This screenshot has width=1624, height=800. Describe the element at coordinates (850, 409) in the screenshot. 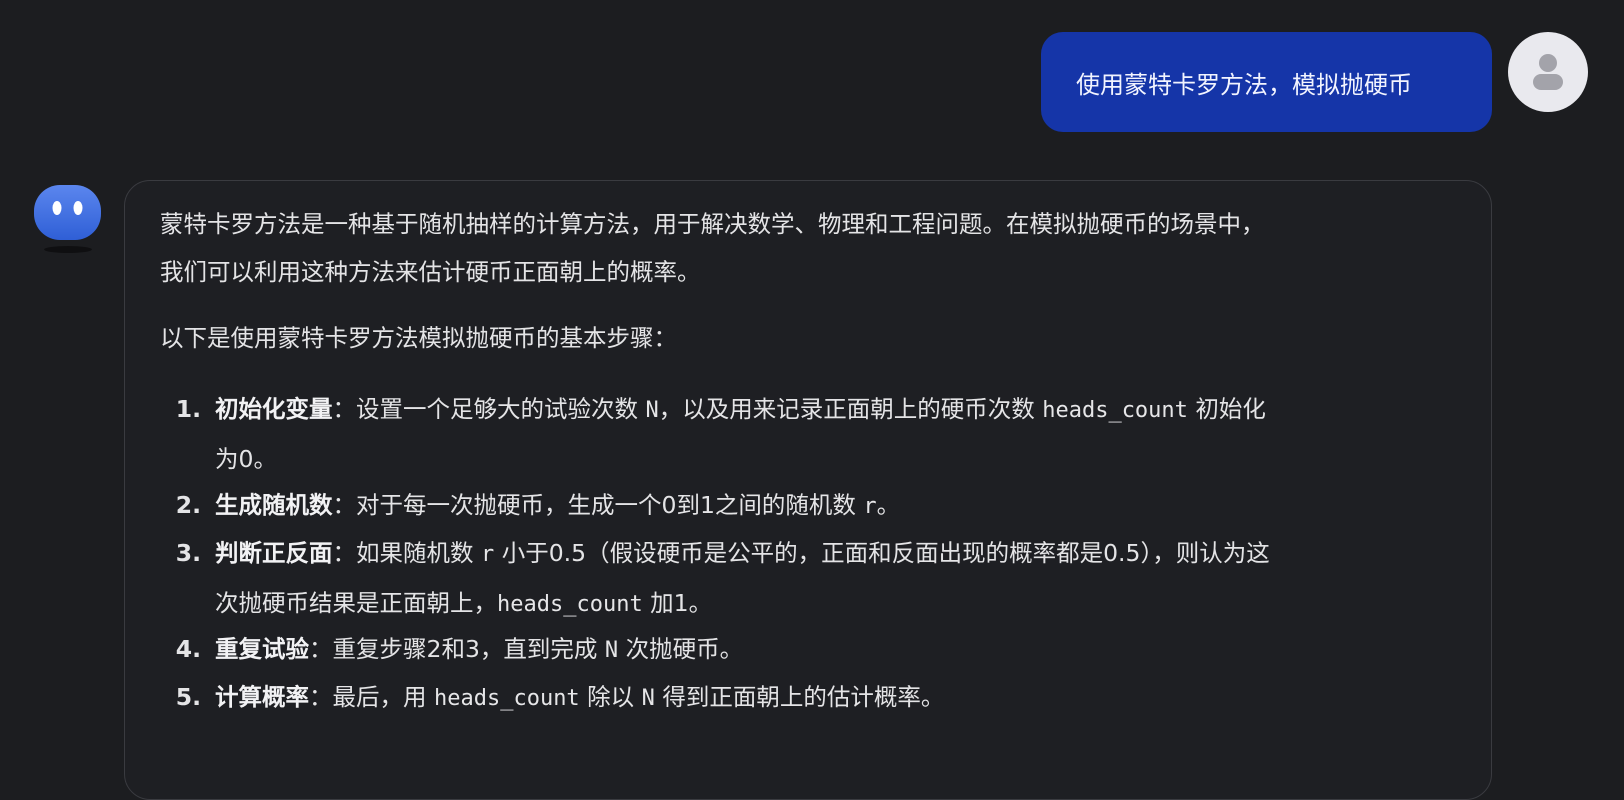

I see `step-text: ，以及用来记录正面朝上的硬币次数` at that location.